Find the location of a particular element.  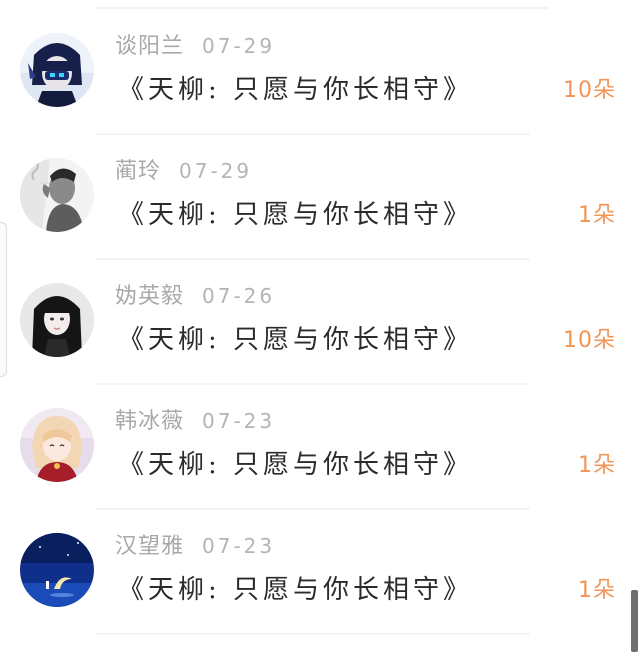

sender-line: 韩冰薇 07-23 is located at coordinates (195, 421).